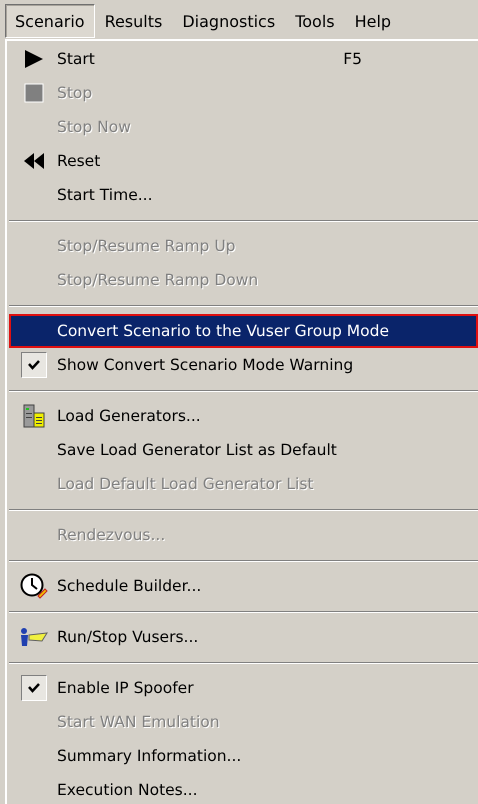  I want to click on menu-title: Results, so click(133, 21).